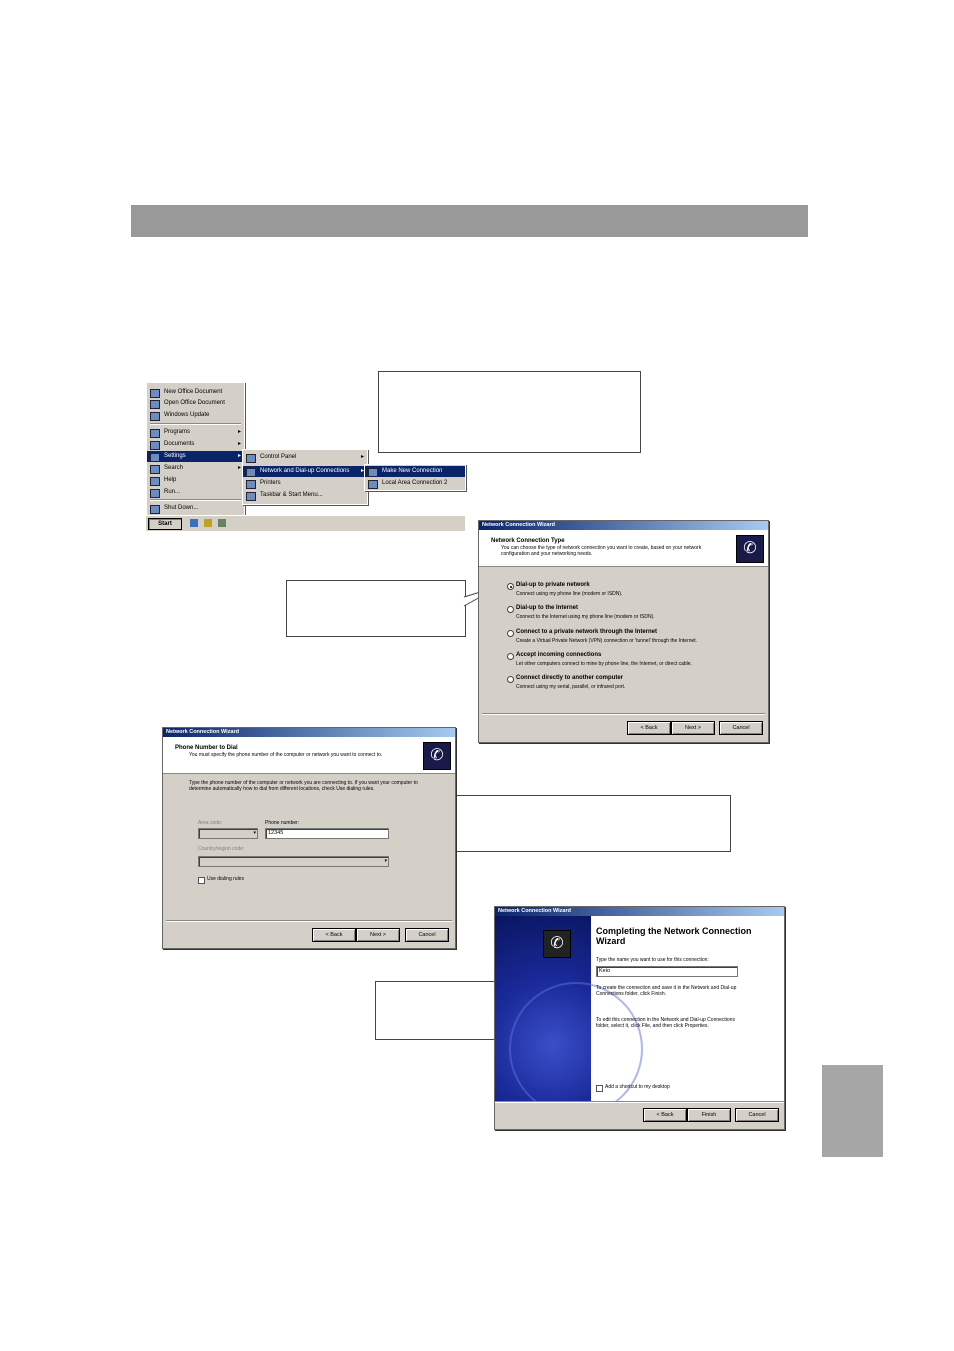  What do you see at coordinates (155, 433) in the screenshot?
I see `programs-icon` at bounding box center [155, 433].